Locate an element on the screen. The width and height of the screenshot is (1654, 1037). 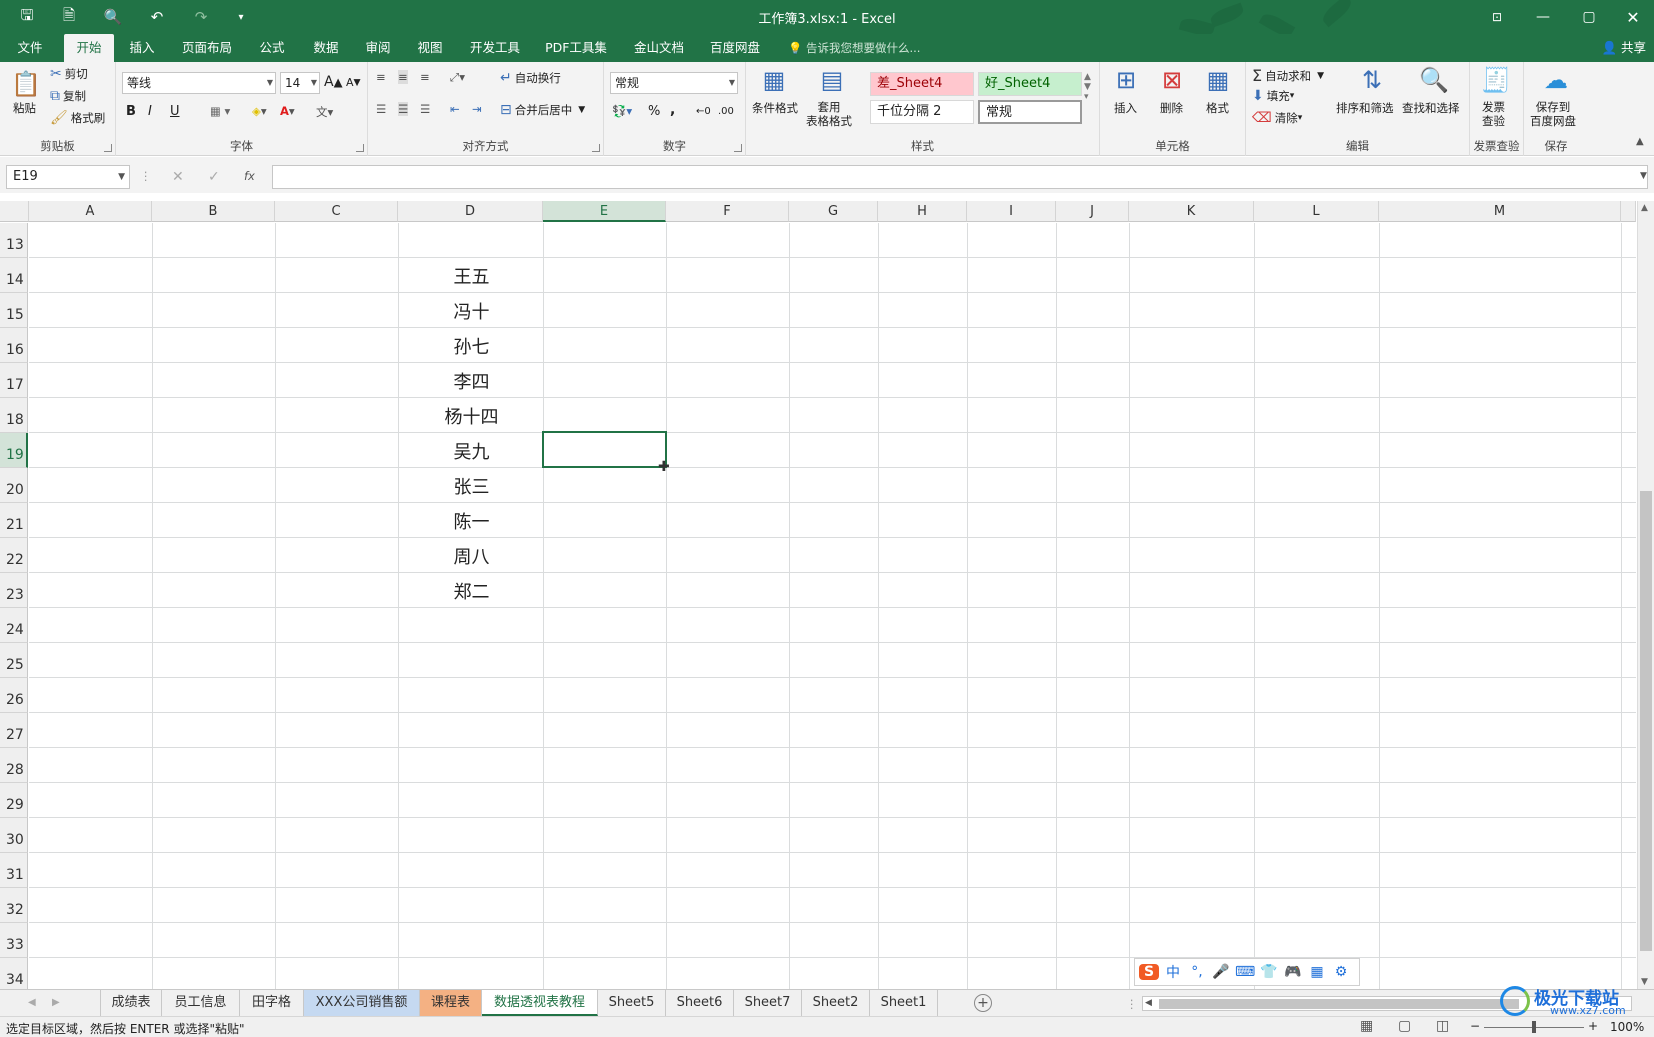
increase-decimal-icon: ←0 is located at coordinates (703, 111).